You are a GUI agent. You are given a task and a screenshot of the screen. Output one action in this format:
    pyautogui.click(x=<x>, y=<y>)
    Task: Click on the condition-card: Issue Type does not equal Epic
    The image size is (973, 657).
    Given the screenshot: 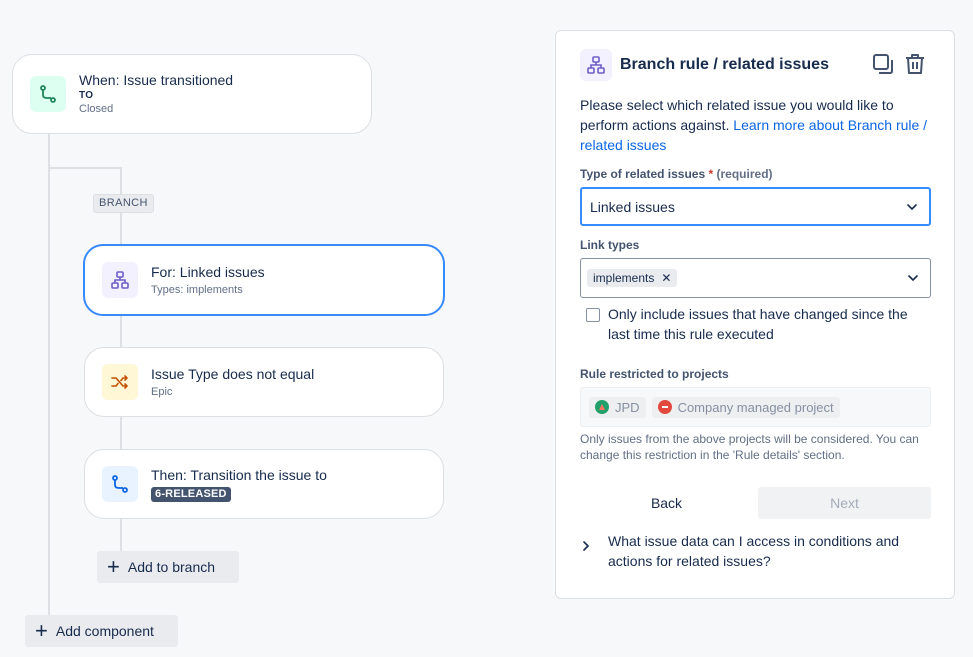 What is the action you would take?
    pyautogui.click(x=264, y=382)
    